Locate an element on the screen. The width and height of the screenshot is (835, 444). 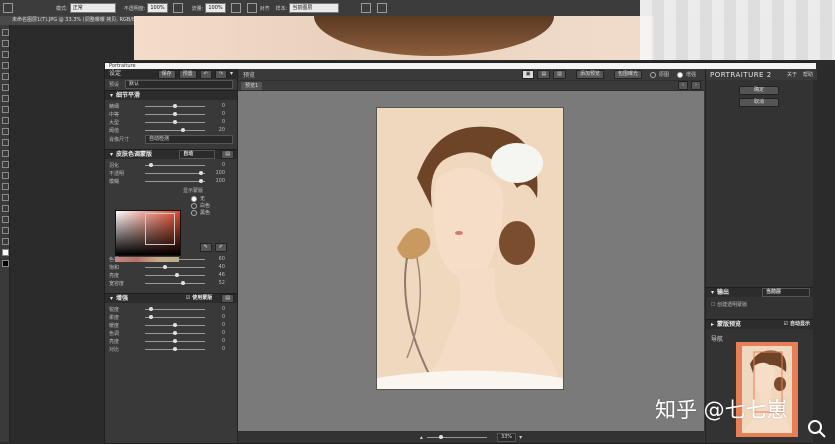
zoom-value: 33% is located at coordinates (506, 437).